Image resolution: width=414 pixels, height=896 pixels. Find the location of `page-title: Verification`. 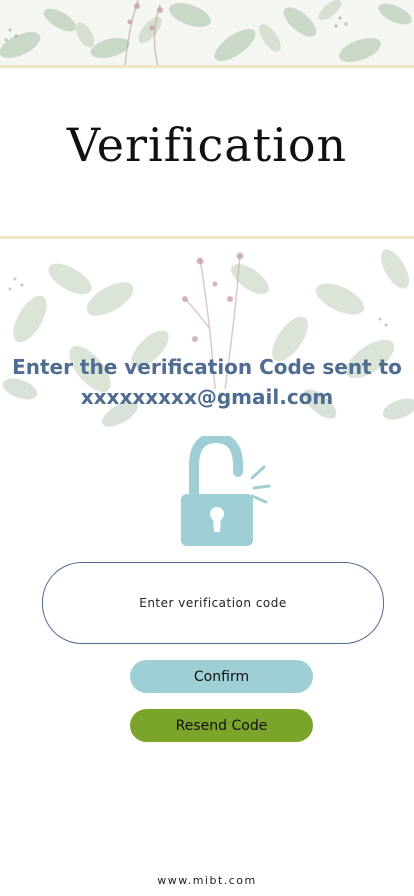

page-title: Verification is located at coordinates (207, 145).